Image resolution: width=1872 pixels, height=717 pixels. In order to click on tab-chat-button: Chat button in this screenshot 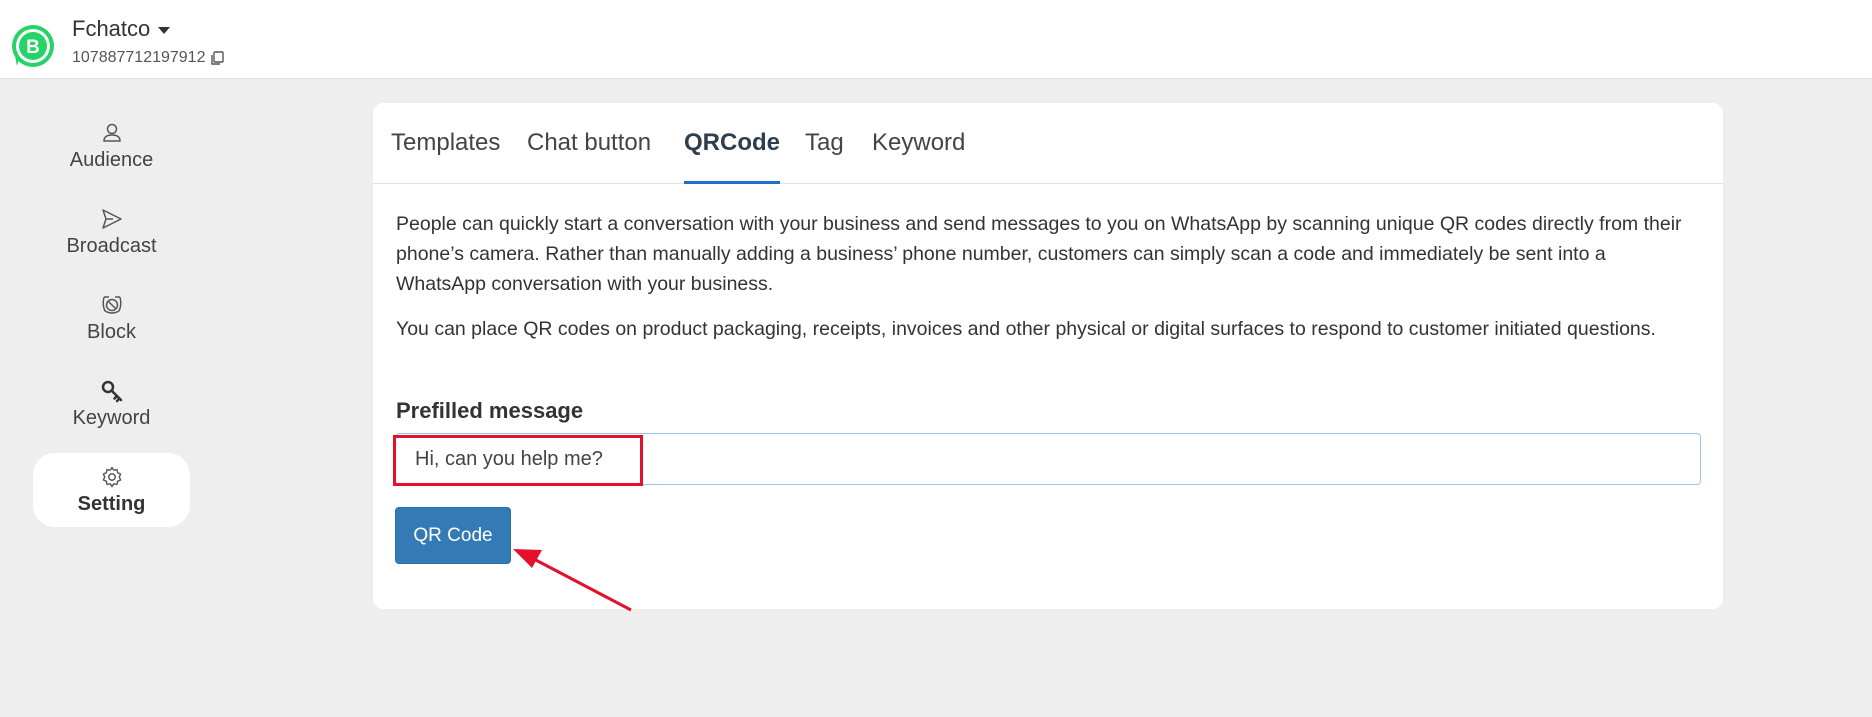, I will do `click(589, 156)`.